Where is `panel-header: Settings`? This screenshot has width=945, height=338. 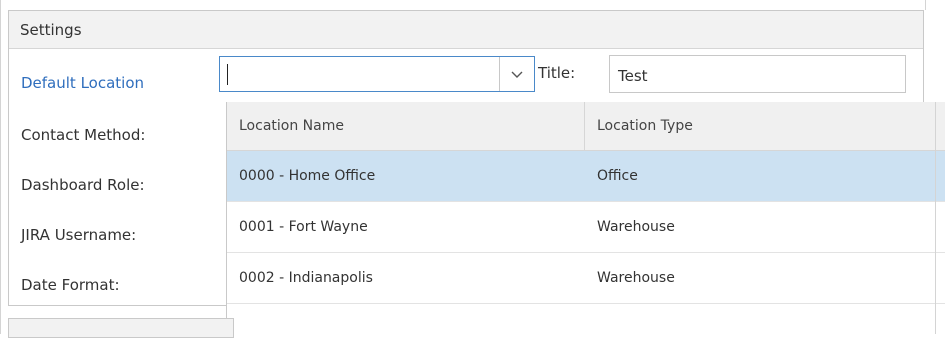 panel-header: Settings is located at coordinates (466, 30).